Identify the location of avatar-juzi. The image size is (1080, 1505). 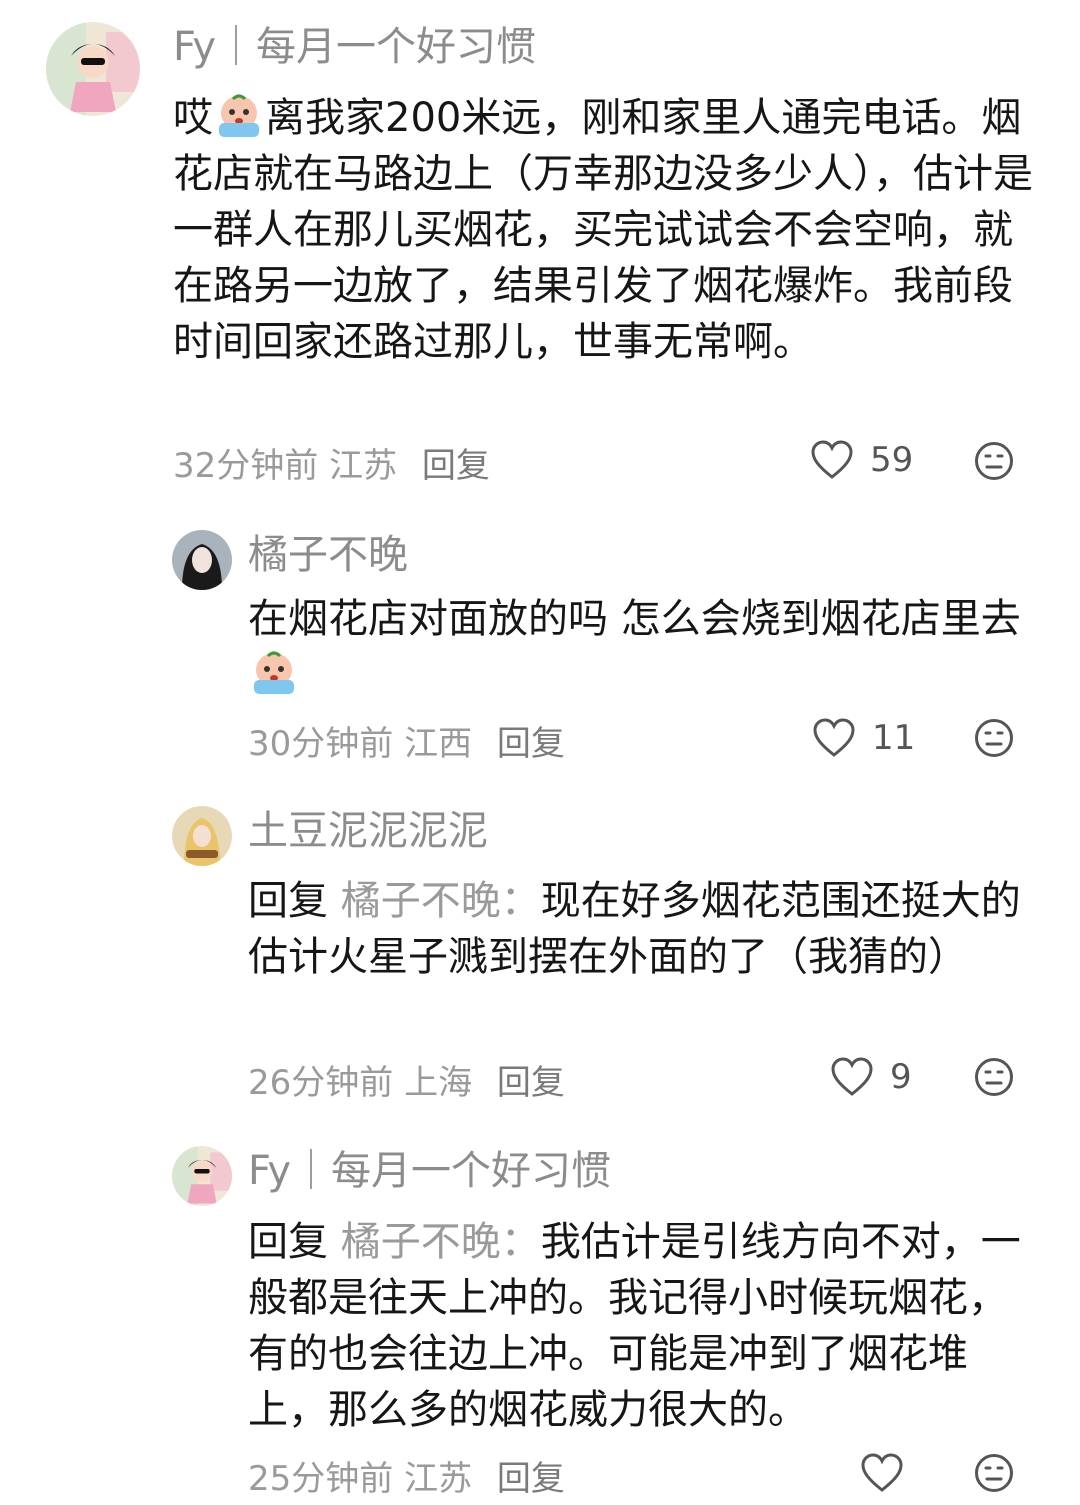
(202, 560).